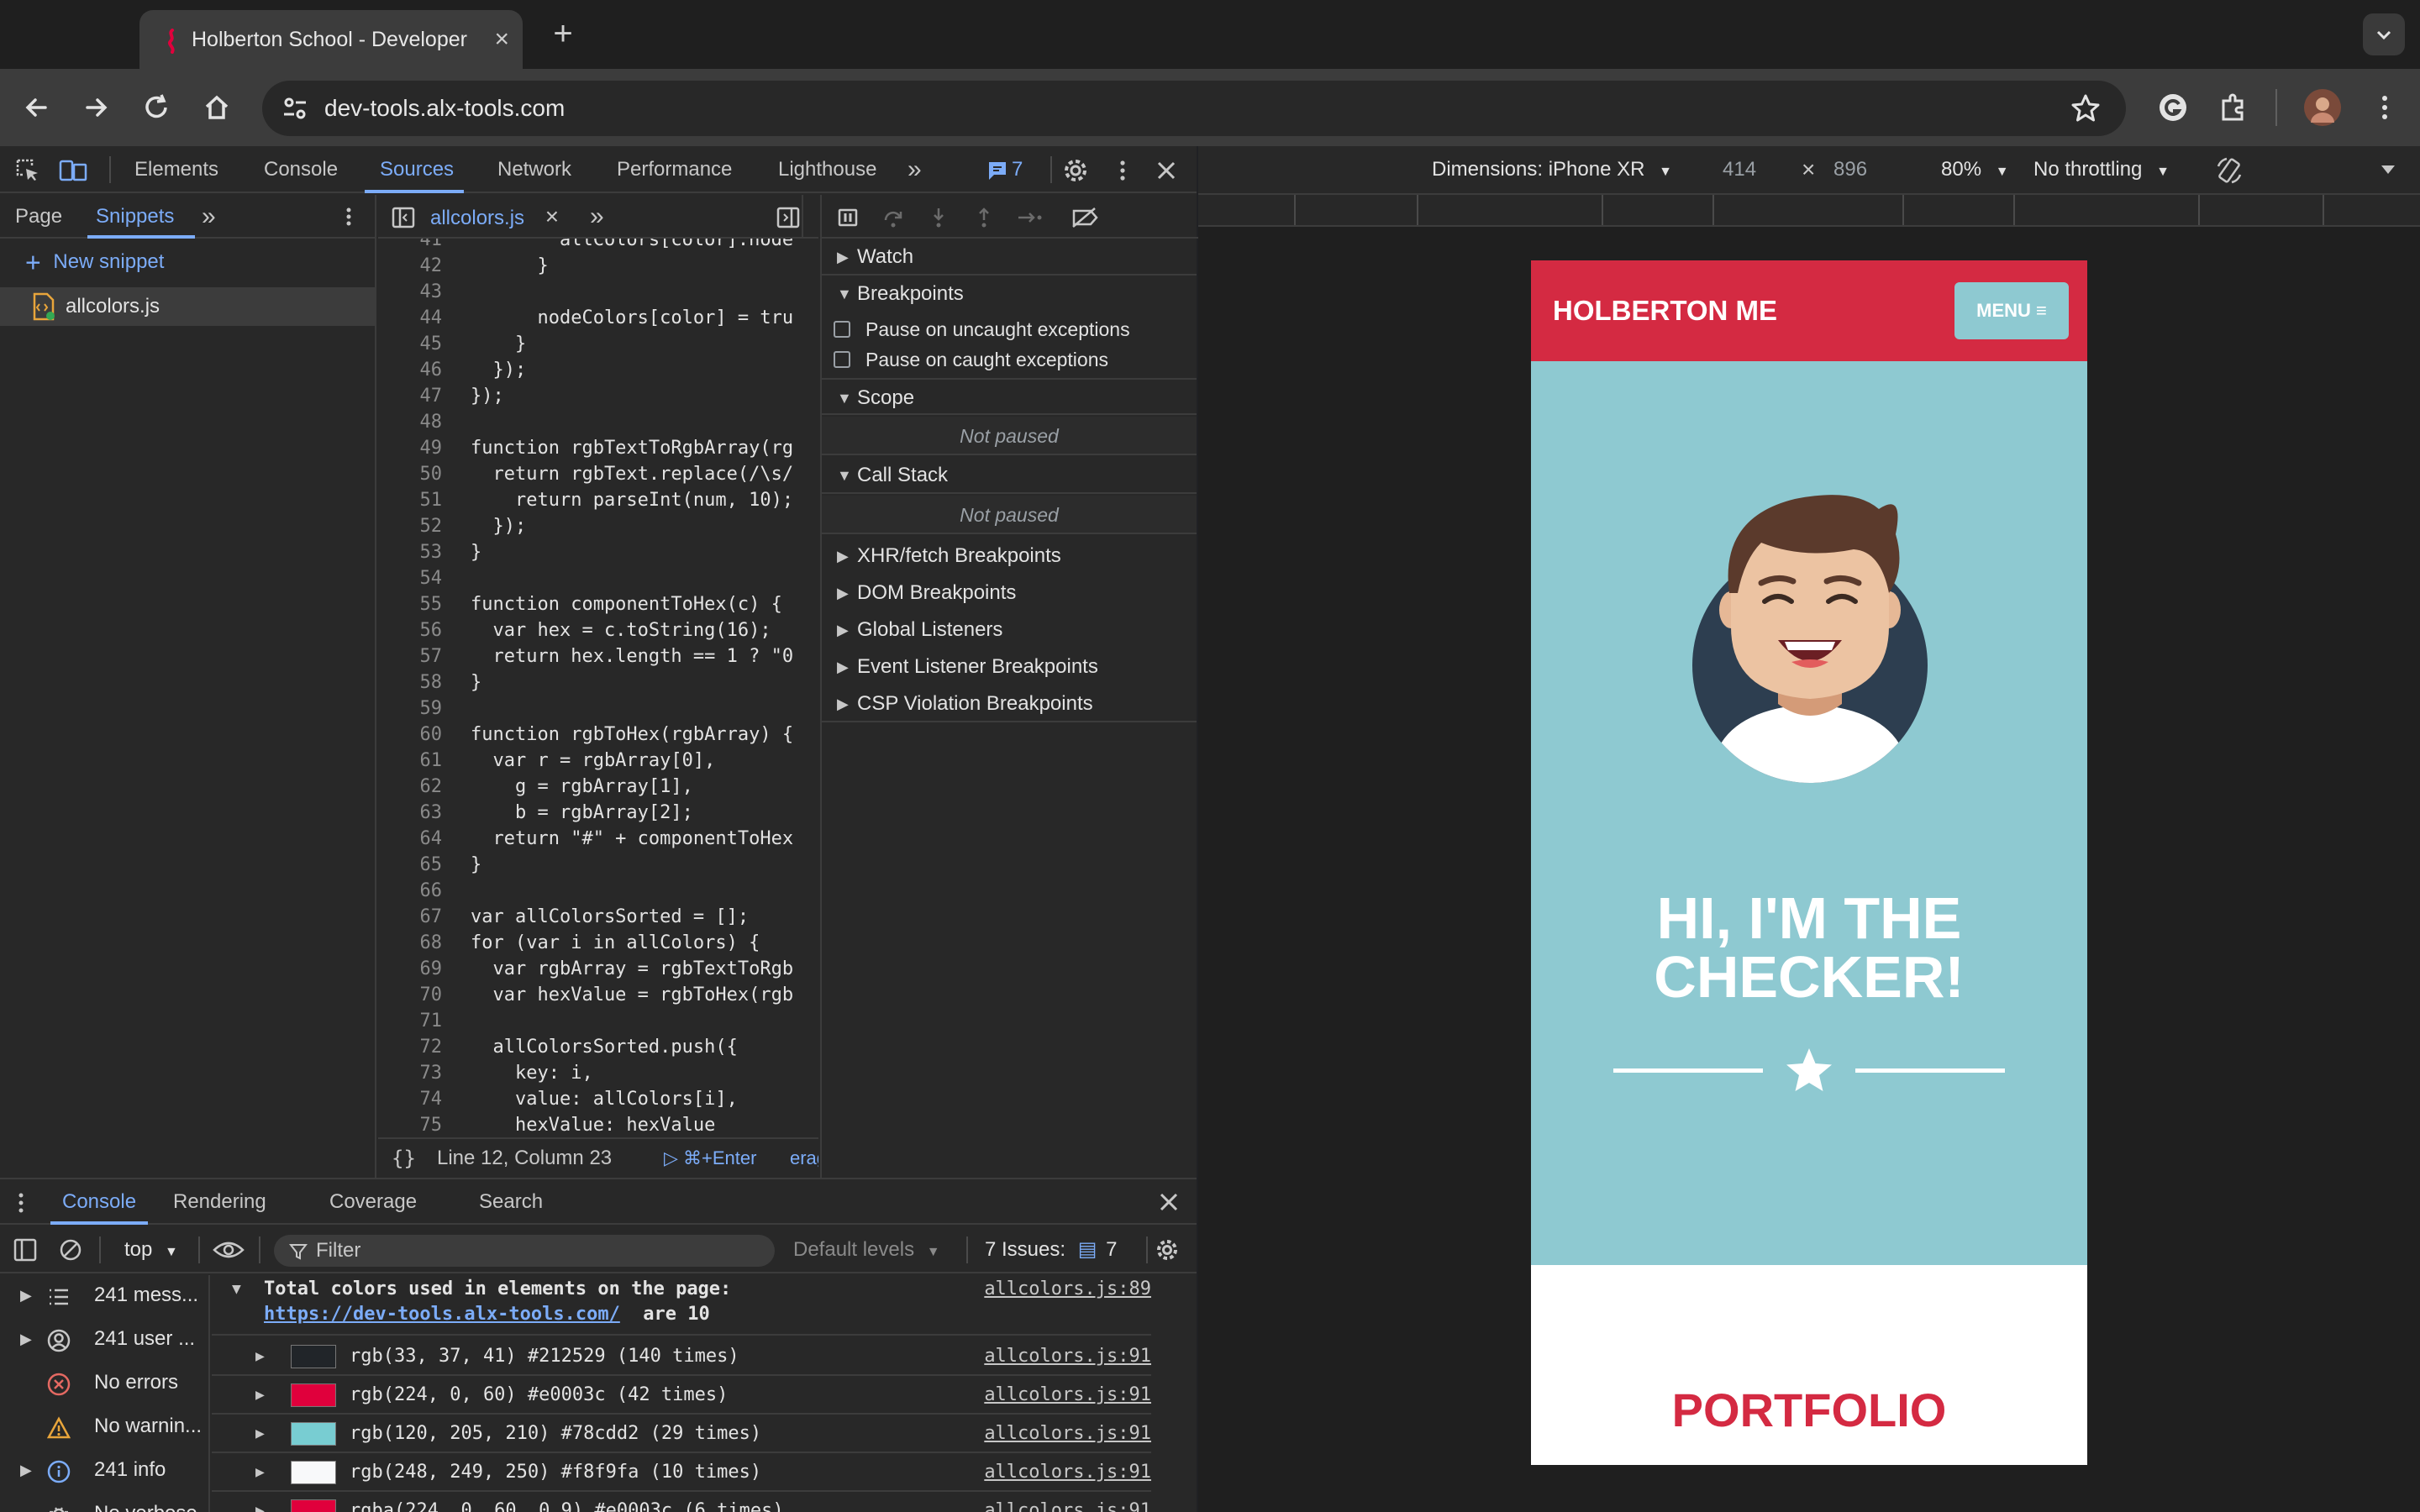 The width and height of the screenshot is (2420, 1512). What do you see at coordinates (598, 578) in the screenshot?
I see `code-line: 54` at bounding box center [598, 578].